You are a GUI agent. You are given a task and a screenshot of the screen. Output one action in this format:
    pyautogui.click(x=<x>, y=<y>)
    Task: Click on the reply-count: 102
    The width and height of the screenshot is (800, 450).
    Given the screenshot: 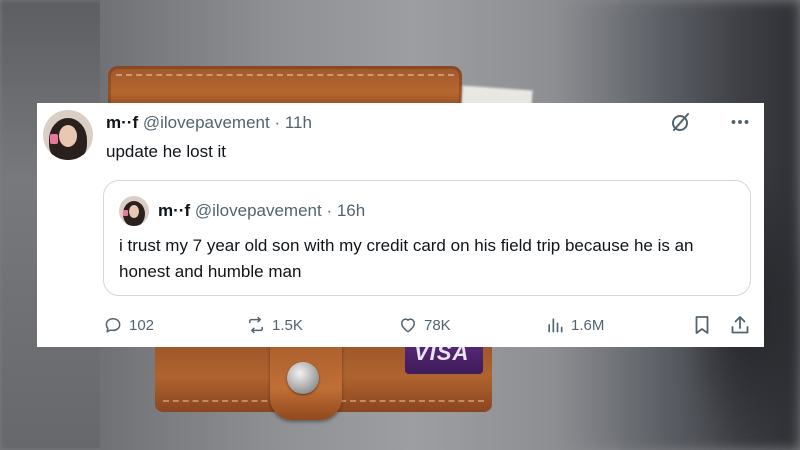 What is the action you would take?
    pyautogui.click(x=142, y=325)
    